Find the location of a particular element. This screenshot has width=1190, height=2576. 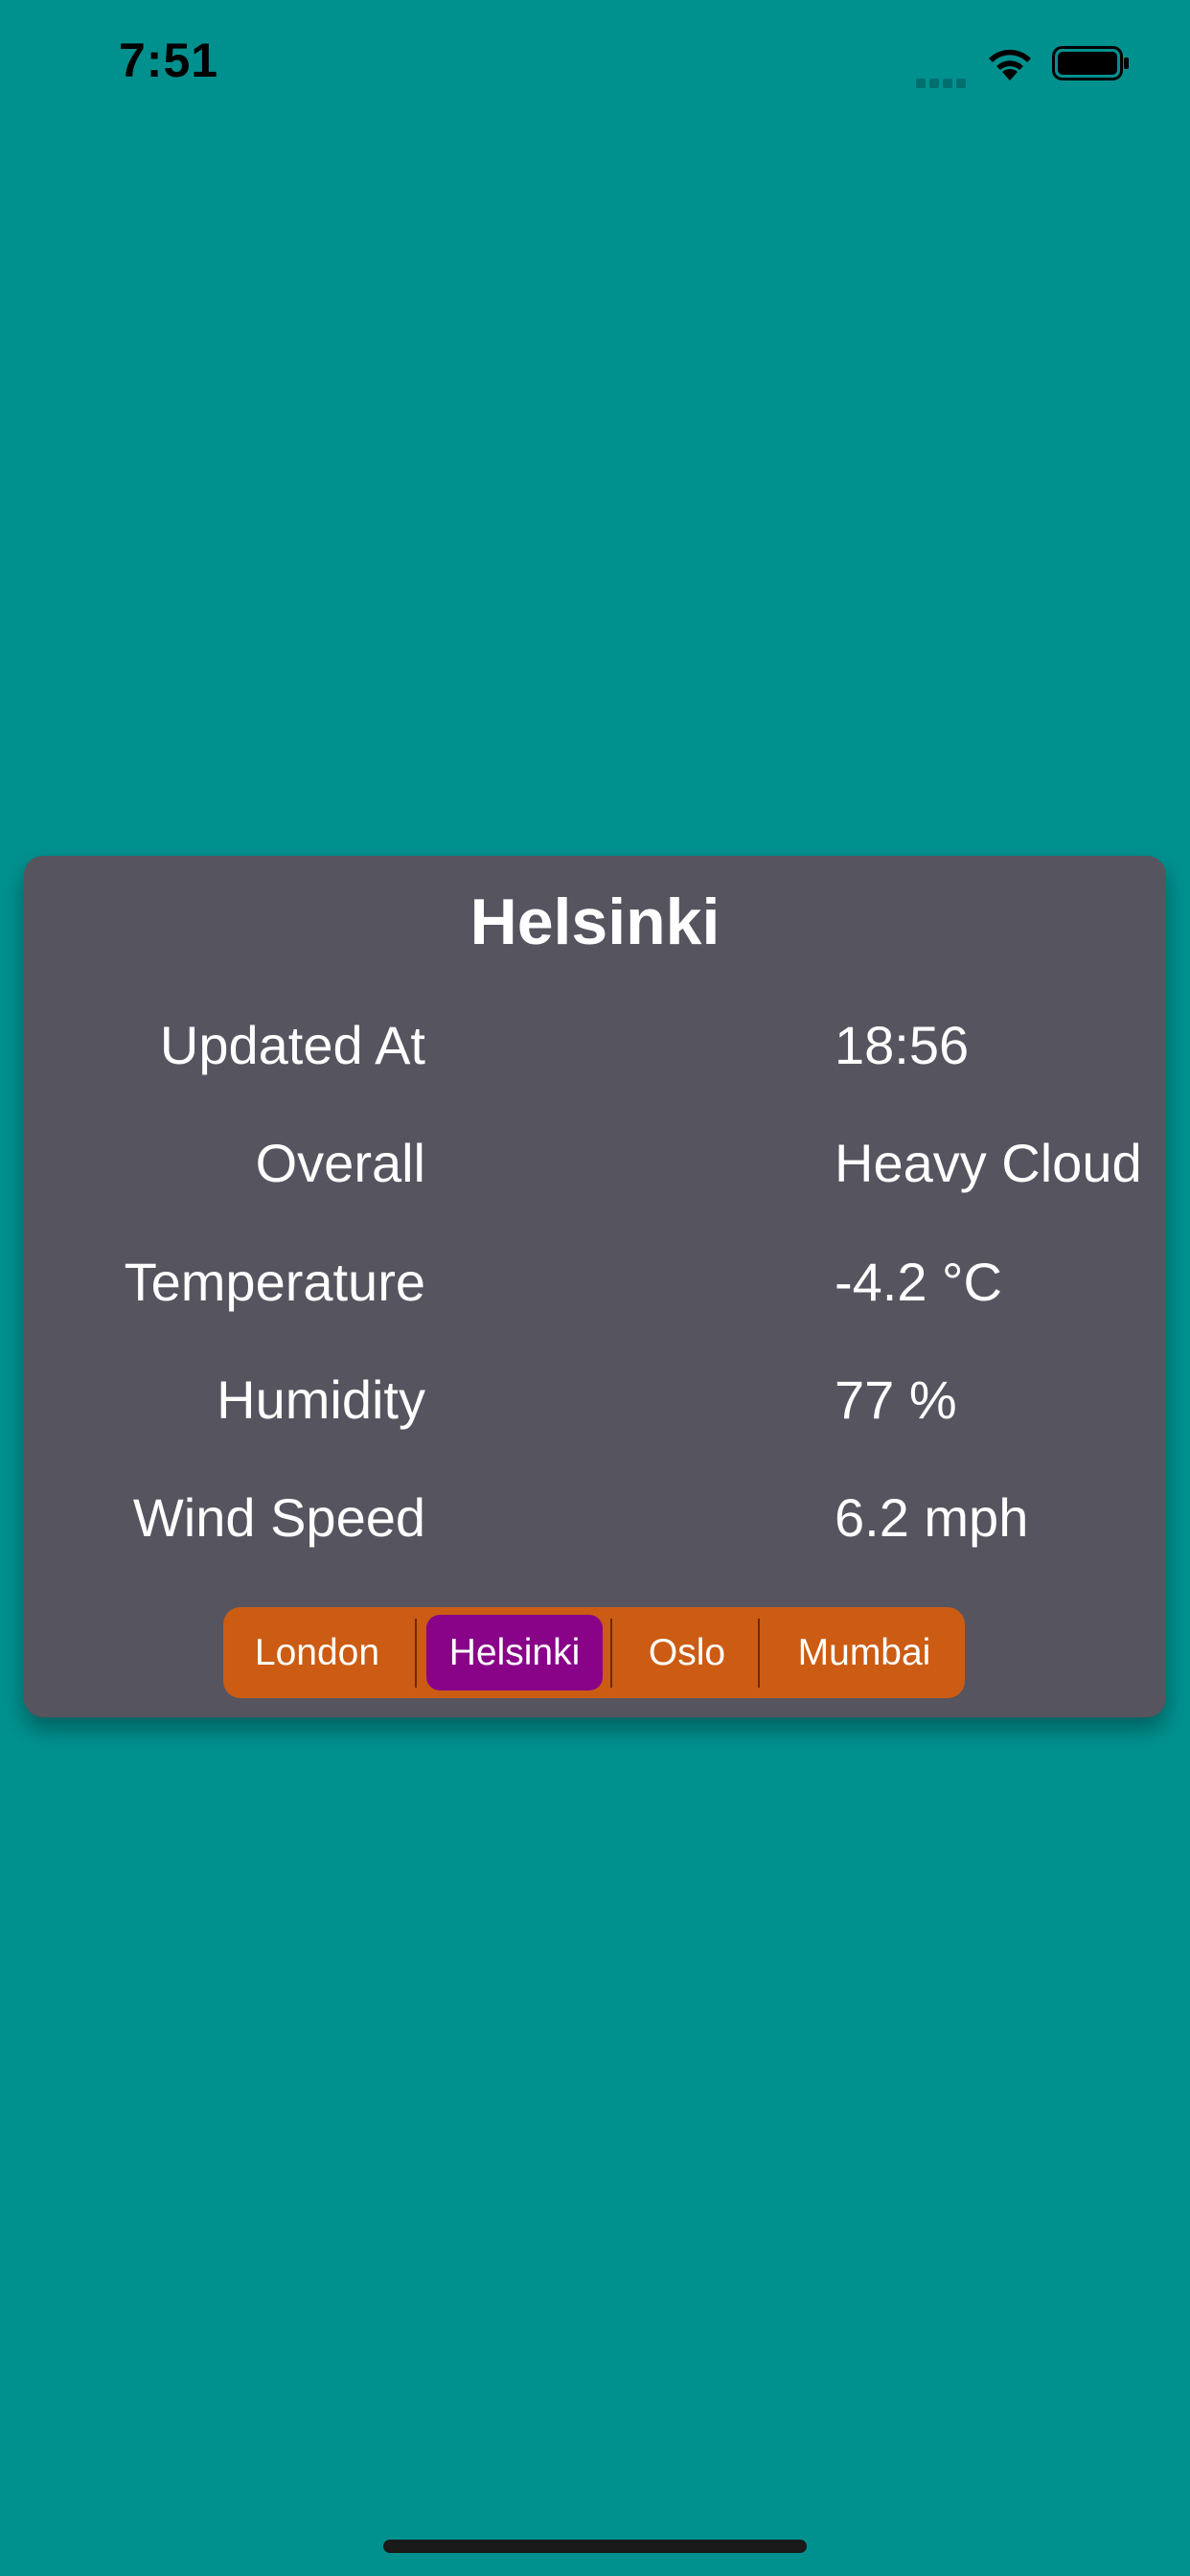

city-segmented-control: London Helsinki Oslo Mumbai is located at coordinates (594, 1652).